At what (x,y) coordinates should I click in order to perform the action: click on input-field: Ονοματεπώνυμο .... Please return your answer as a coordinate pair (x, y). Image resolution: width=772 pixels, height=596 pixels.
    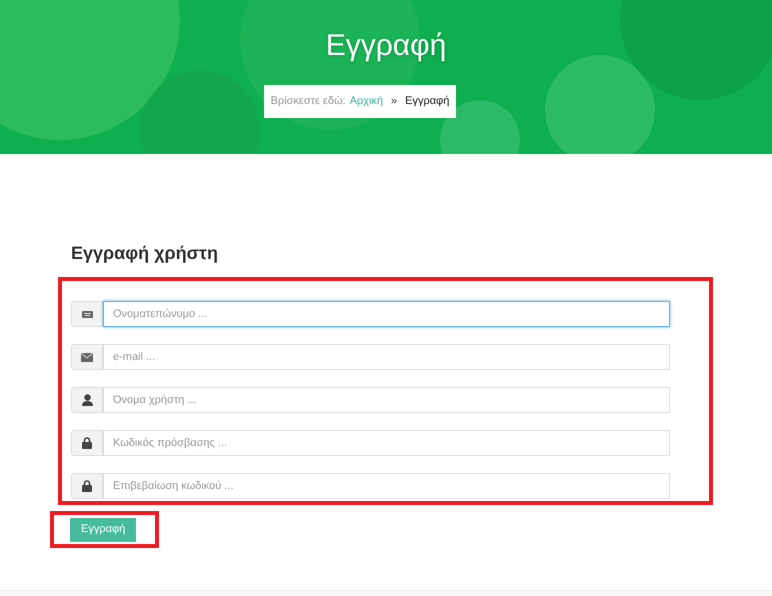
    Looking at the image, I should click on (386, 314).